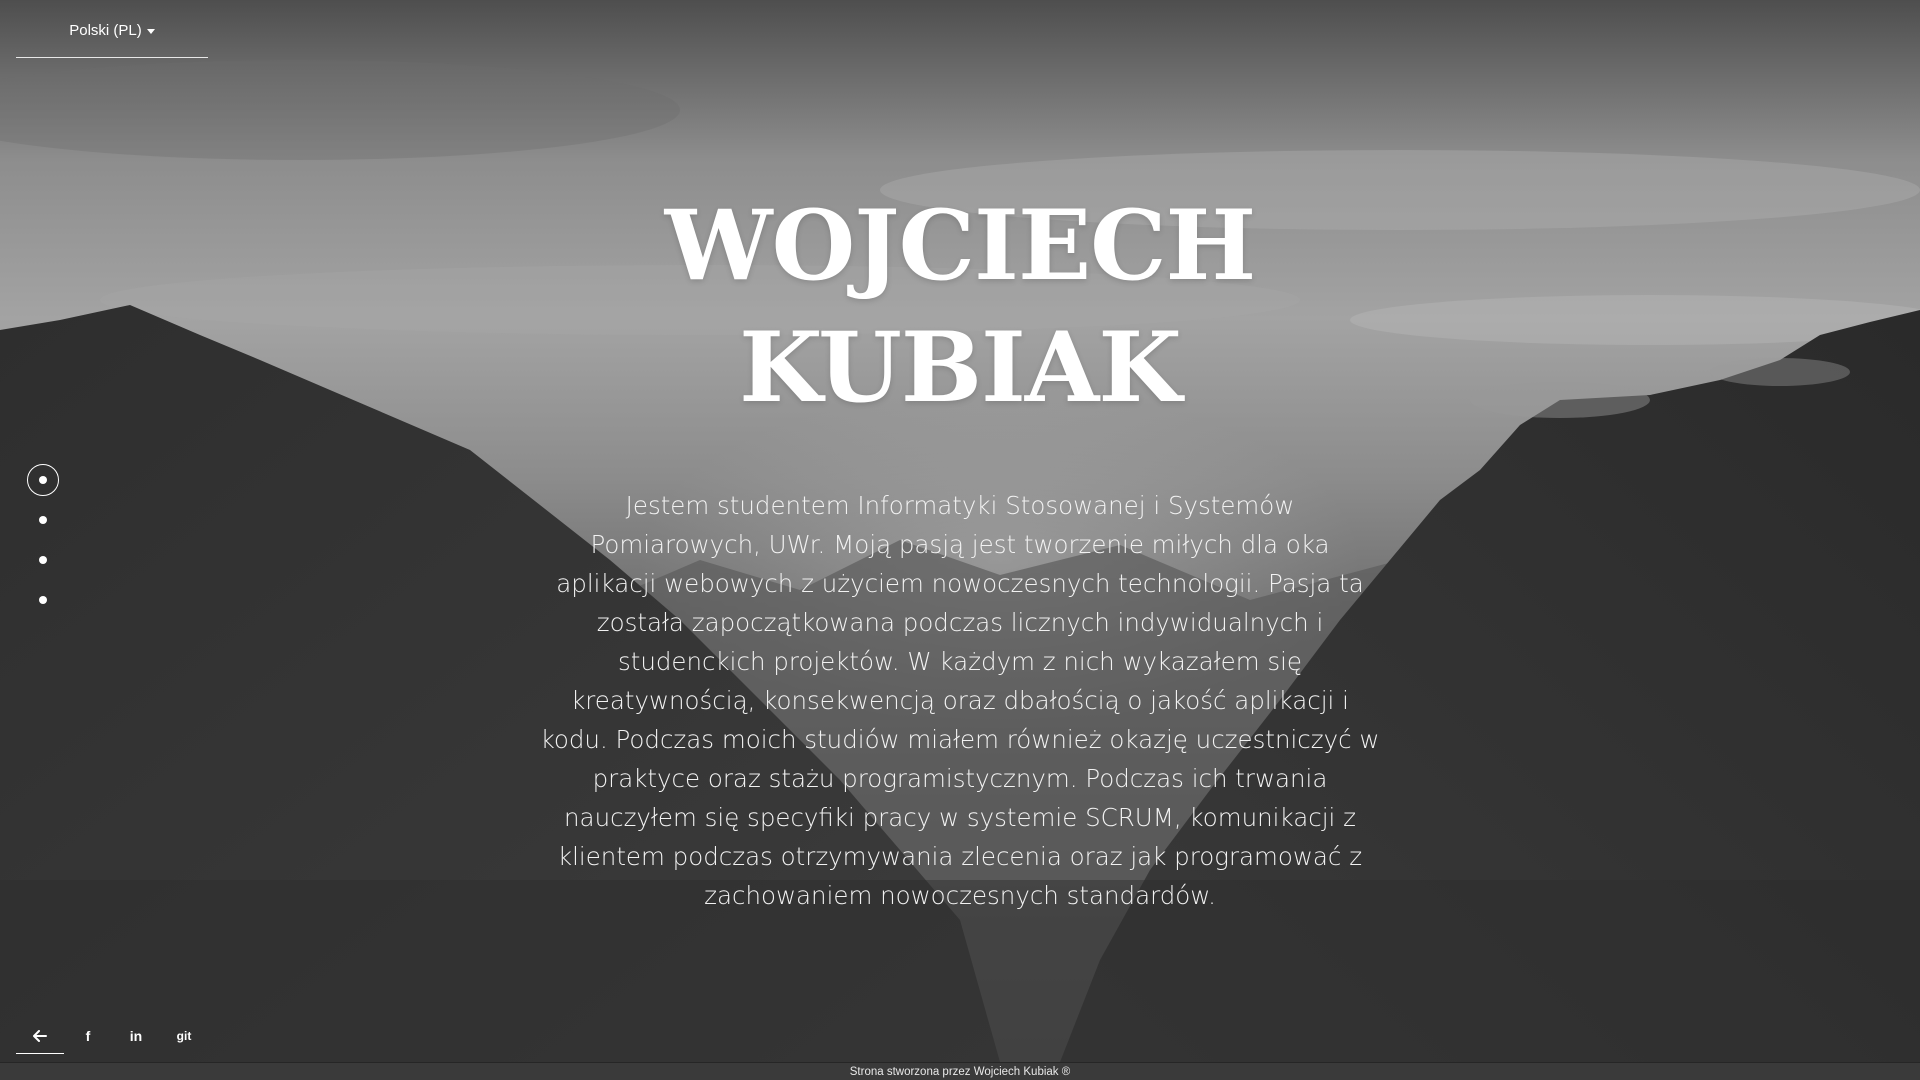  I want to click on title-first-name: WOJCIECH, so click(960, 245).